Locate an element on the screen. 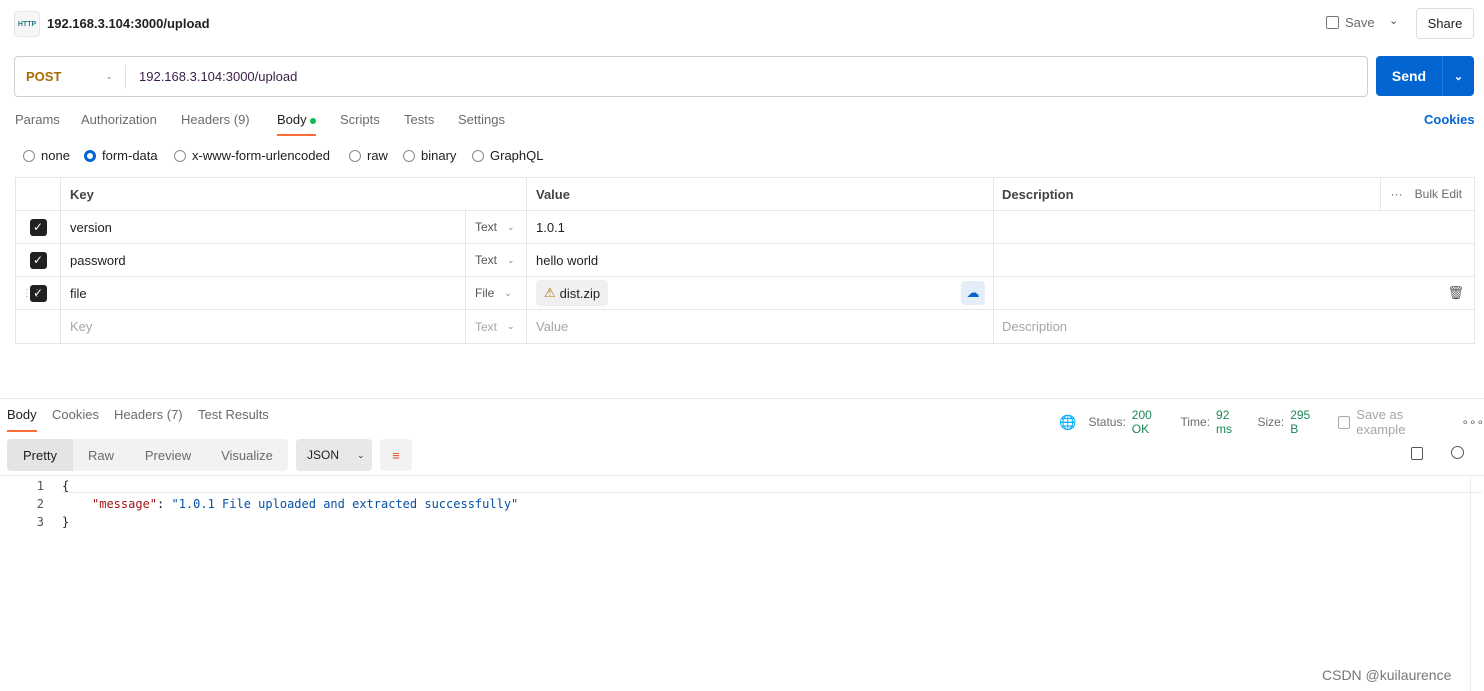  line-number: 1 is located at coordinates (40, 486).